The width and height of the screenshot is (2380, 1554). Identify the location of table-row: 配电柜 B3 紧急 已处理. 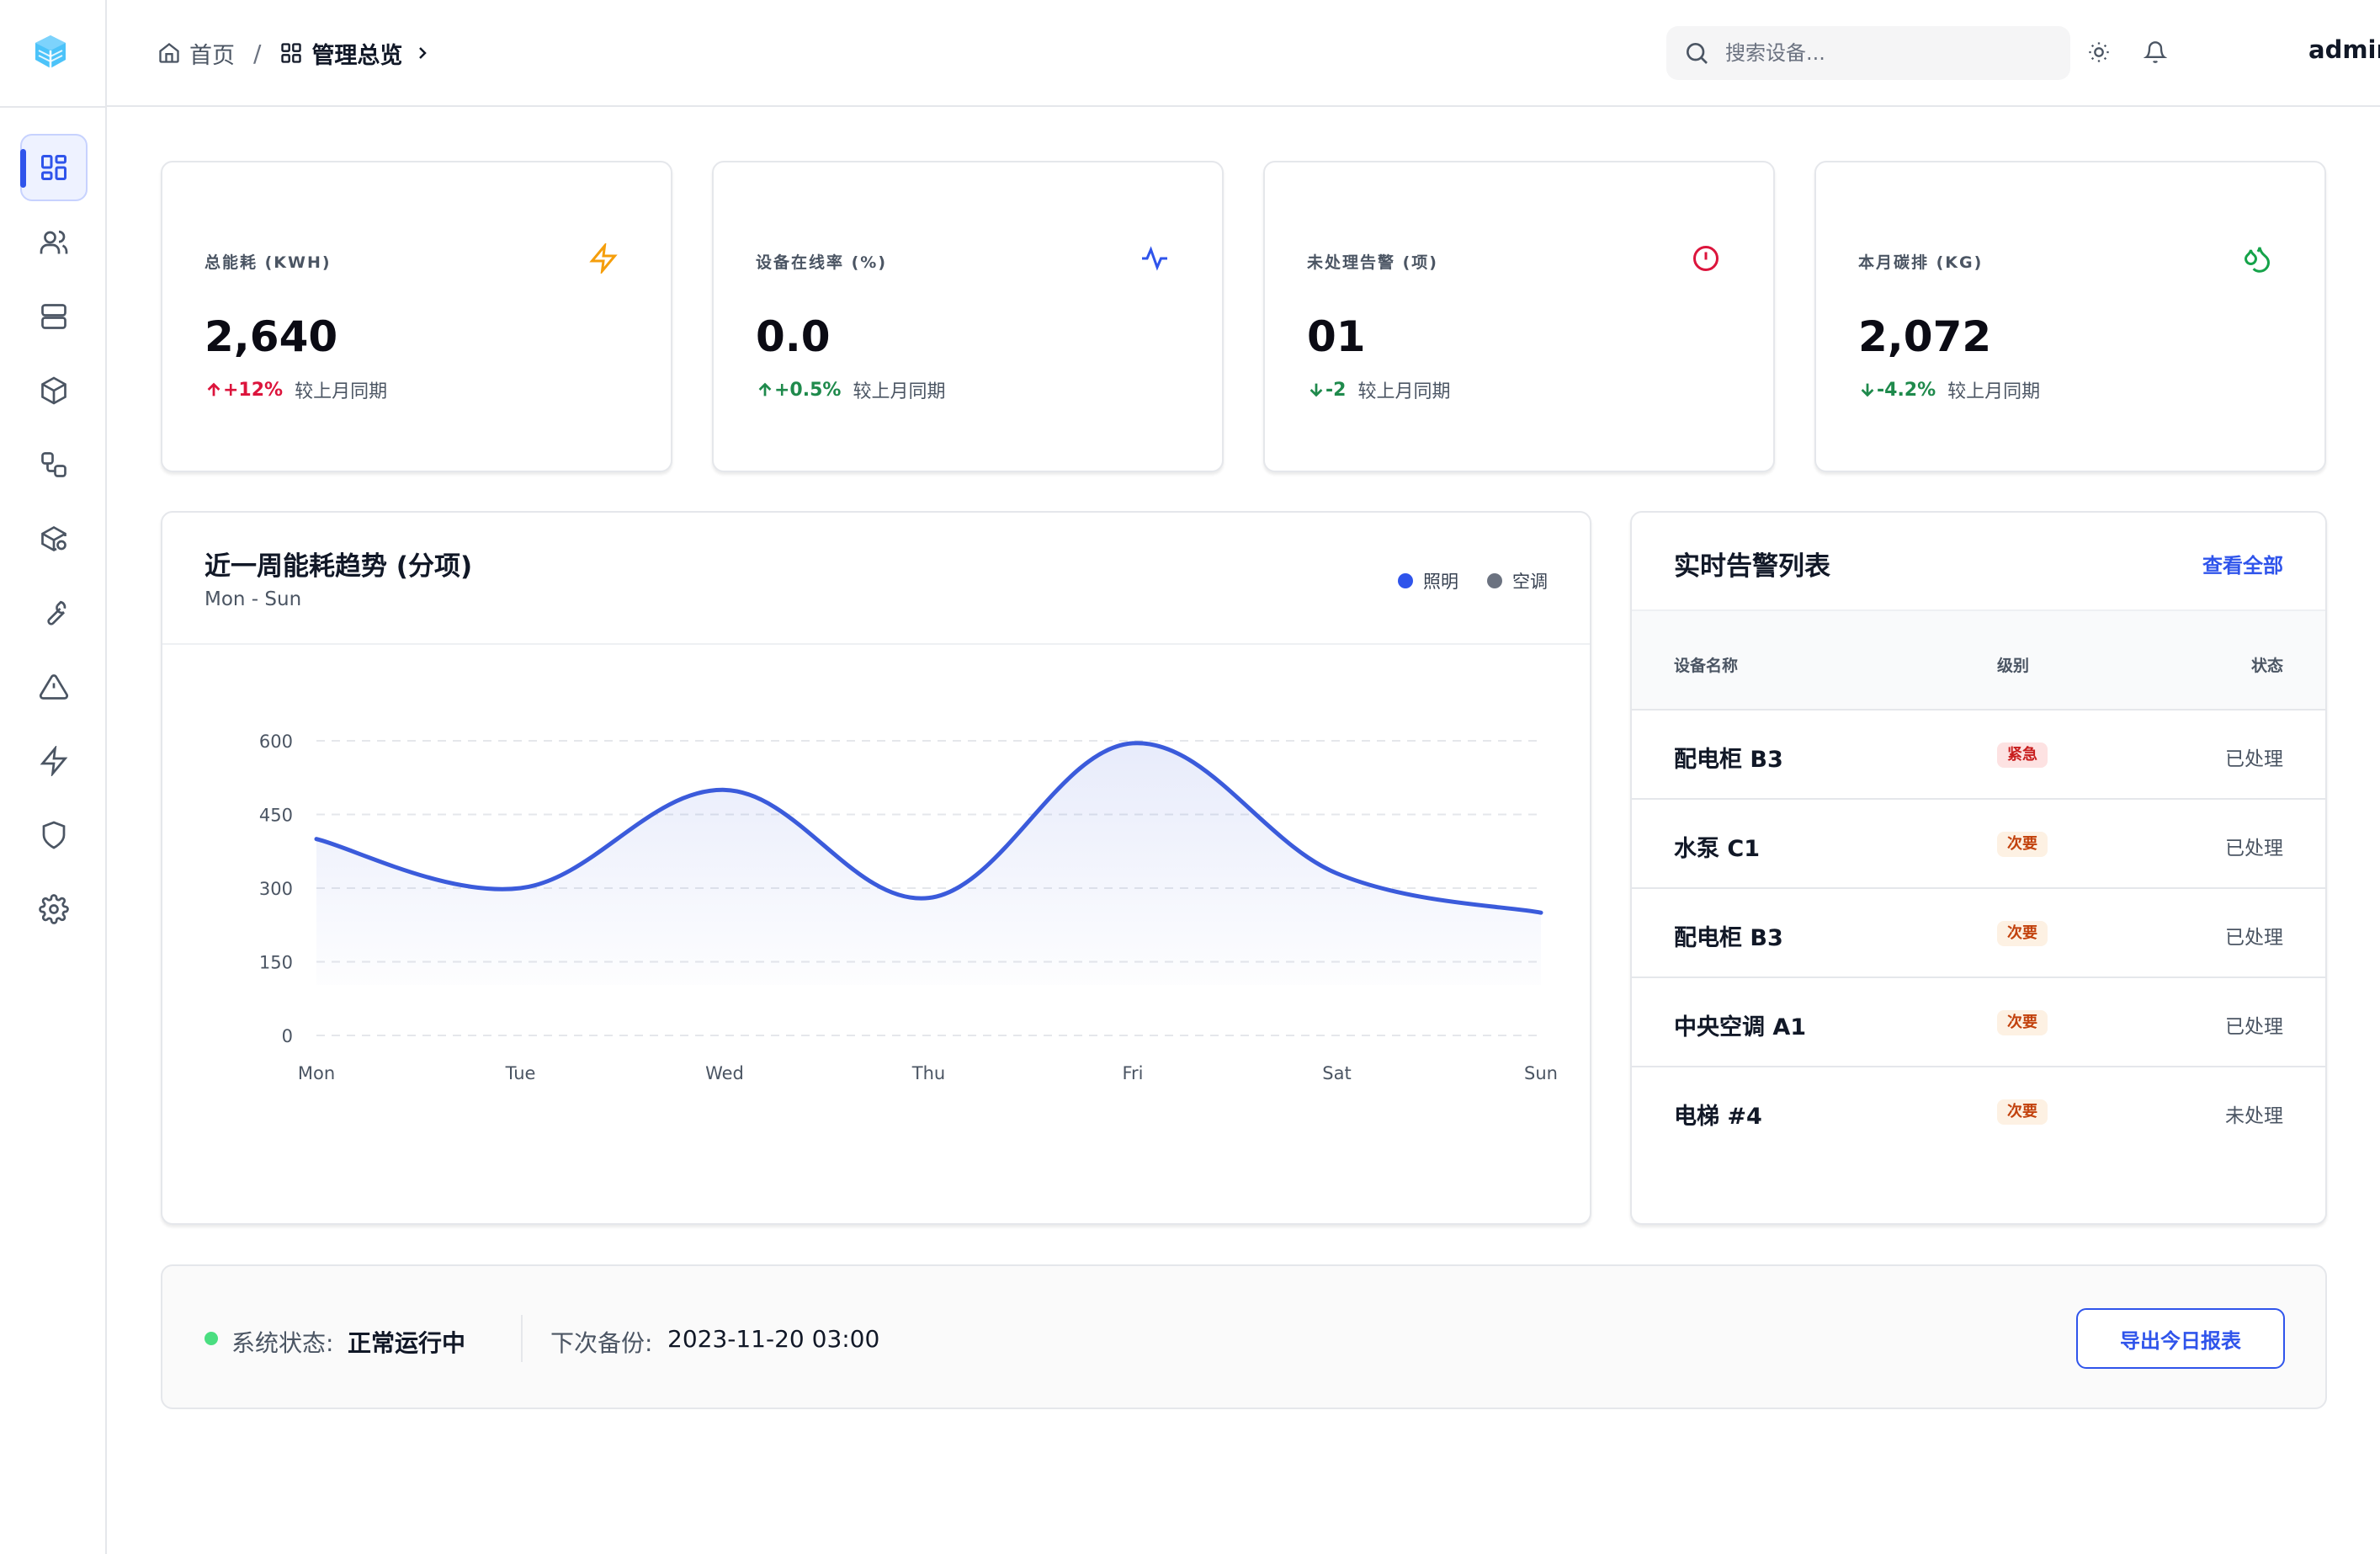
(1978, 755).